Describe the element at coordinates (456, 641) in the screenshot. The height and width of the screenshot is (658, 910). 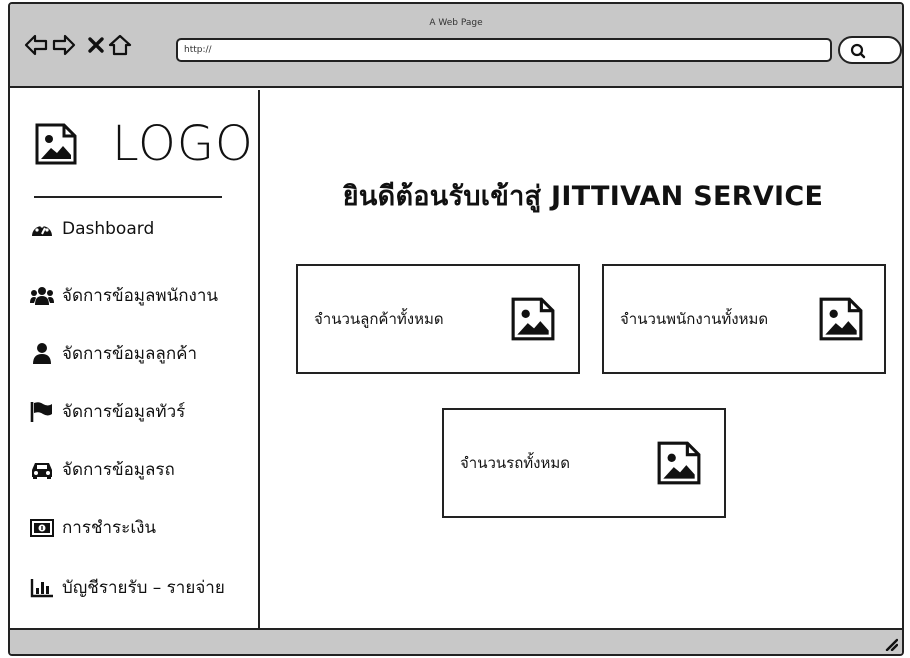
I see `status-bar` at that location.